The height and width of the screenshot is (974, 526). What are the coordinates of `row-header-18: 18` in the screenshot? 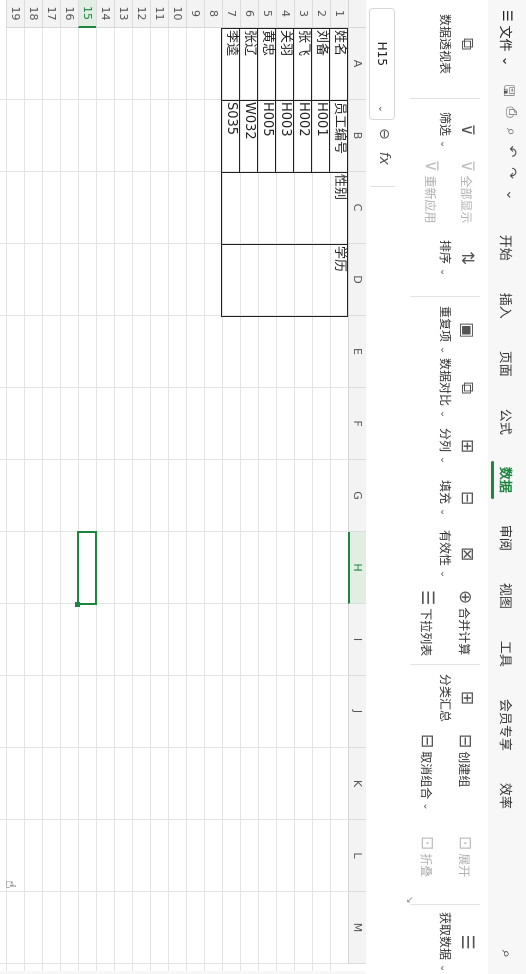 It's located at (33, 14).